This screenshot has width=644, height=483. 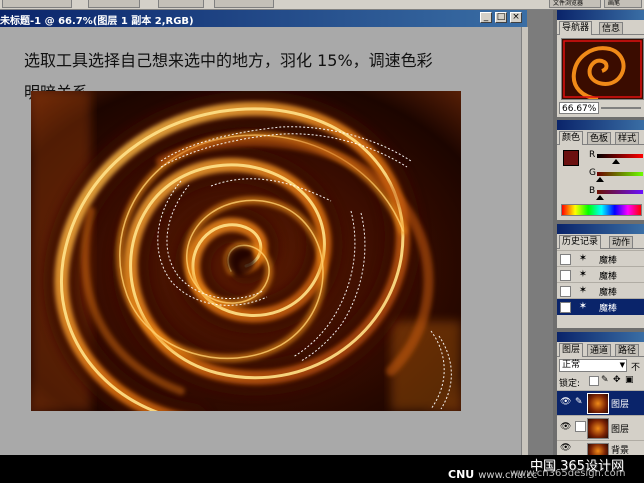 What do you see at coordinates (501, 17) in the screenshot?
I see `maximize-button: □` at bounding box center [501, 17].